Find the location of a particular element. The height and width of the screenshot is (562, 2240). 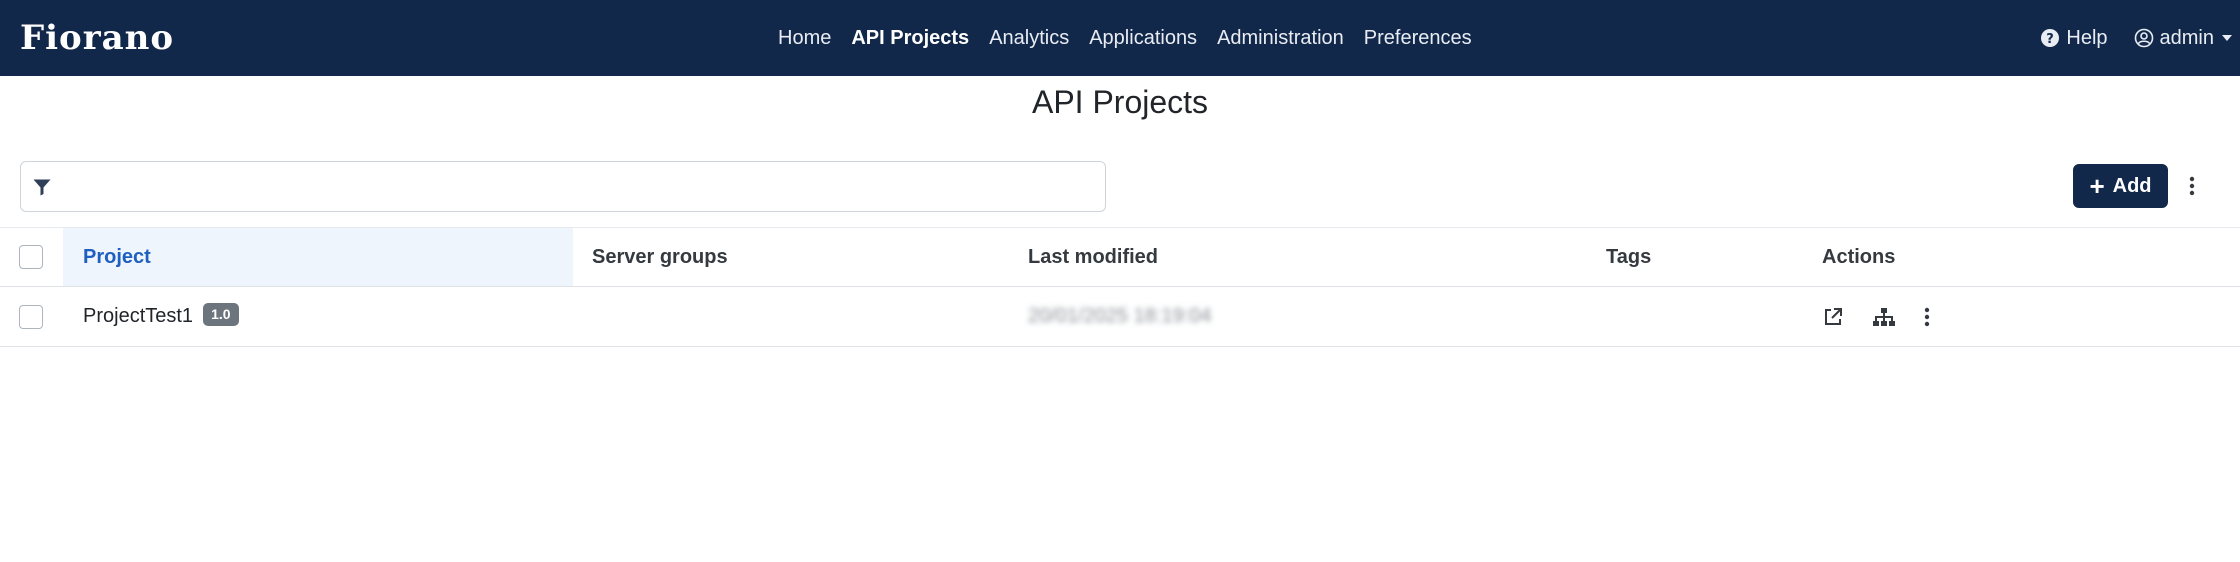

user-menu: admin is located at coordinates (2183, 38).